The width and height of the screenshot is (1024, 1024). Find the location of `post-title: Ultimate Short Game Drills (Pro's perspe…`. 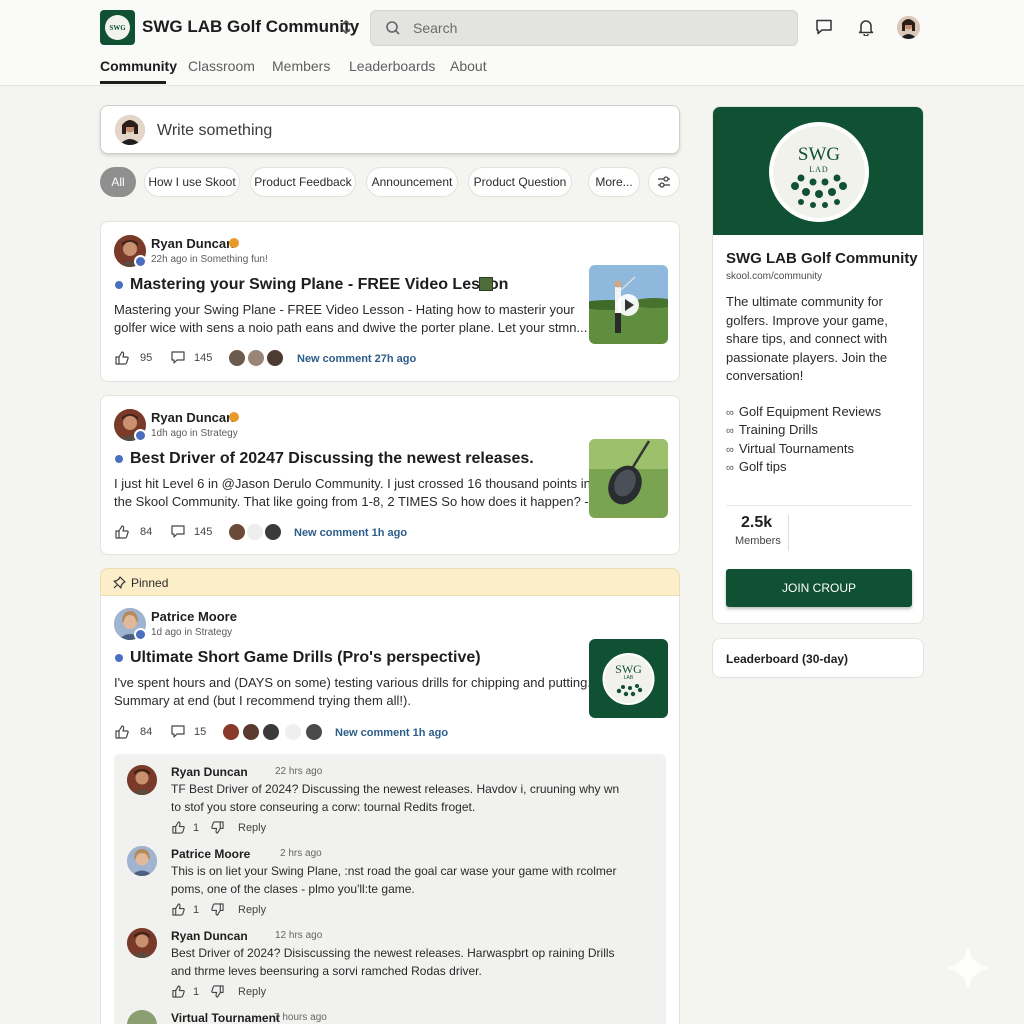

post-title: Ultimate Short Game Drills (Pro's perspe… is located at coordinates (305, 658).